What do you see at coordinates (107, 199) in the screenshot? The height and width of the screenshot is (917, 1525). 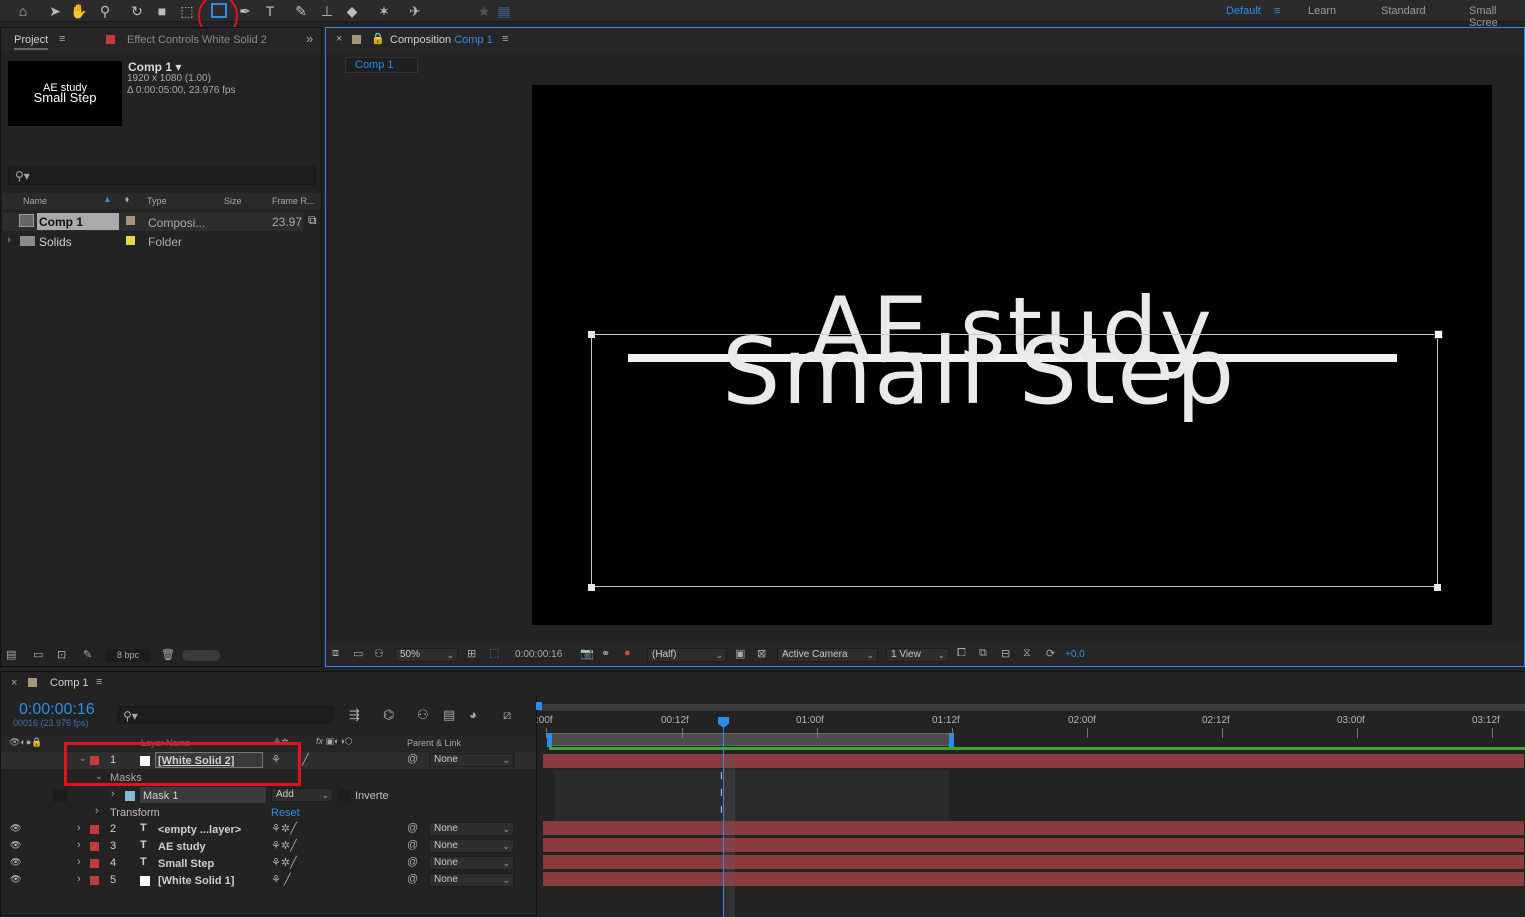 I see `sort-ascending-icon: ▲` at bounding box center [107, 199].